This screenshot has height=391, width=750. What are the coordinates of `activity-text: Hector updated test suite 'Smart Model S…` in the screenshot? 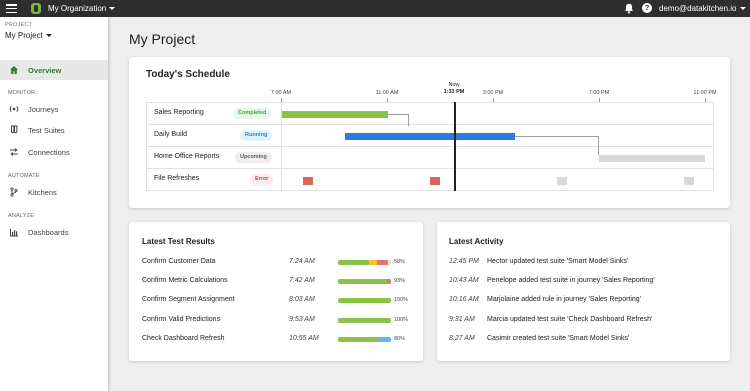 It's located at (558, 261).